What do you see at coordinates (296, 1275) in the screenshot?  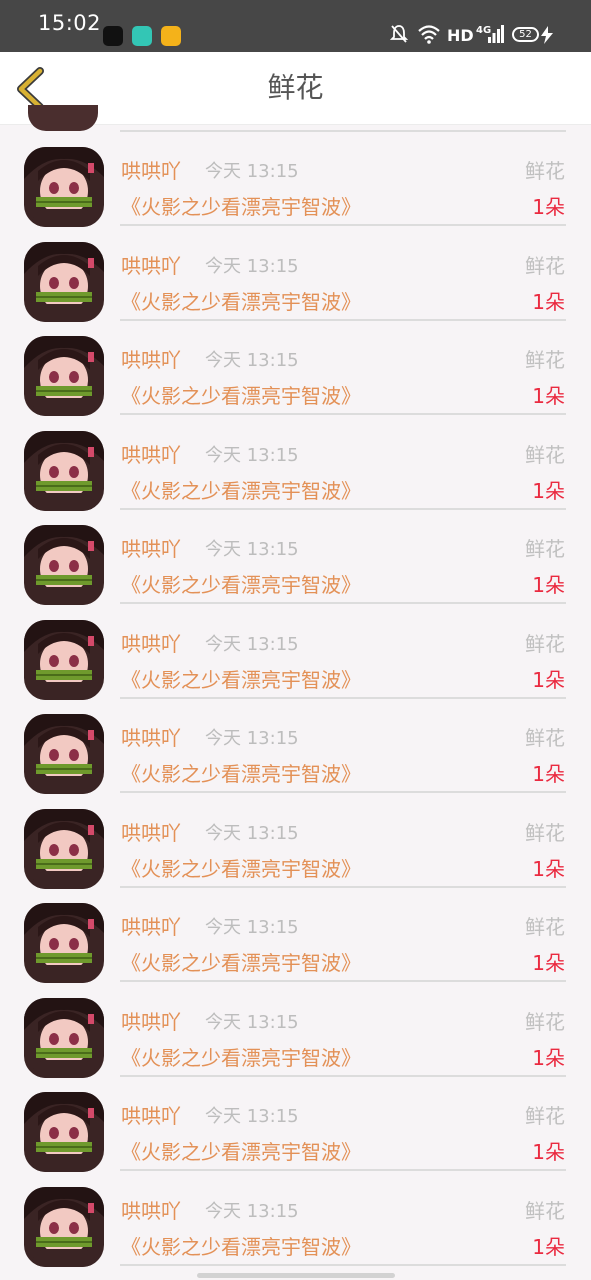 I see `home-indicator` at bounding box center [296, 1275].